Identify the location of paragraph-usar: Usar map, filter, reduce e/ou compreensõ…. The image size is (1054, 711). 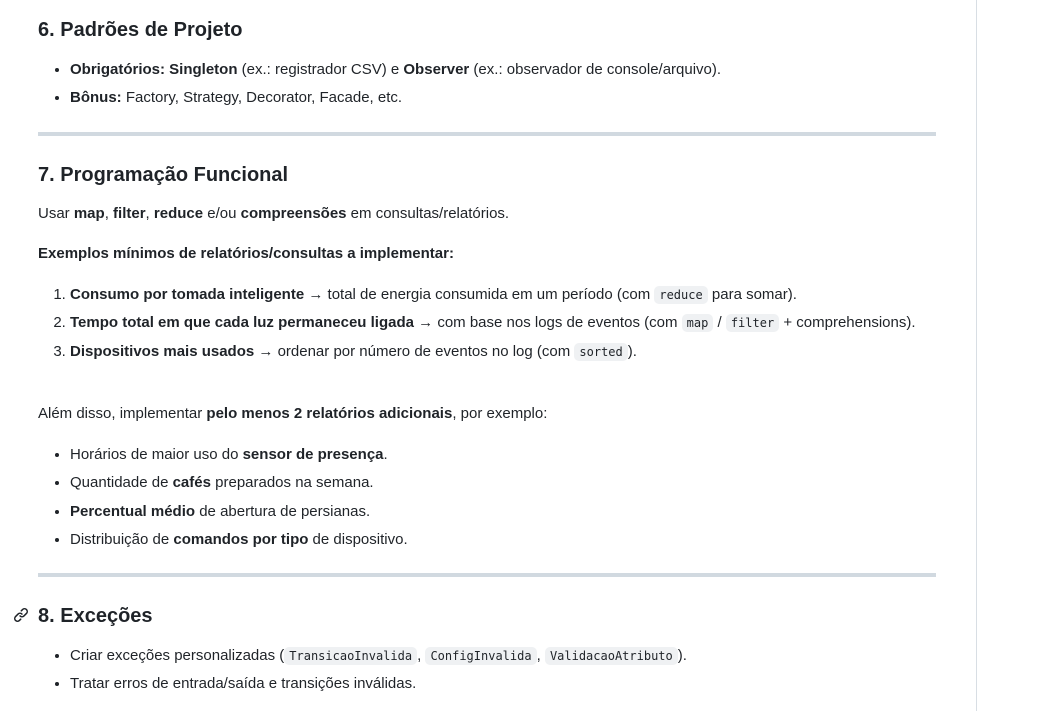
(274, 213).